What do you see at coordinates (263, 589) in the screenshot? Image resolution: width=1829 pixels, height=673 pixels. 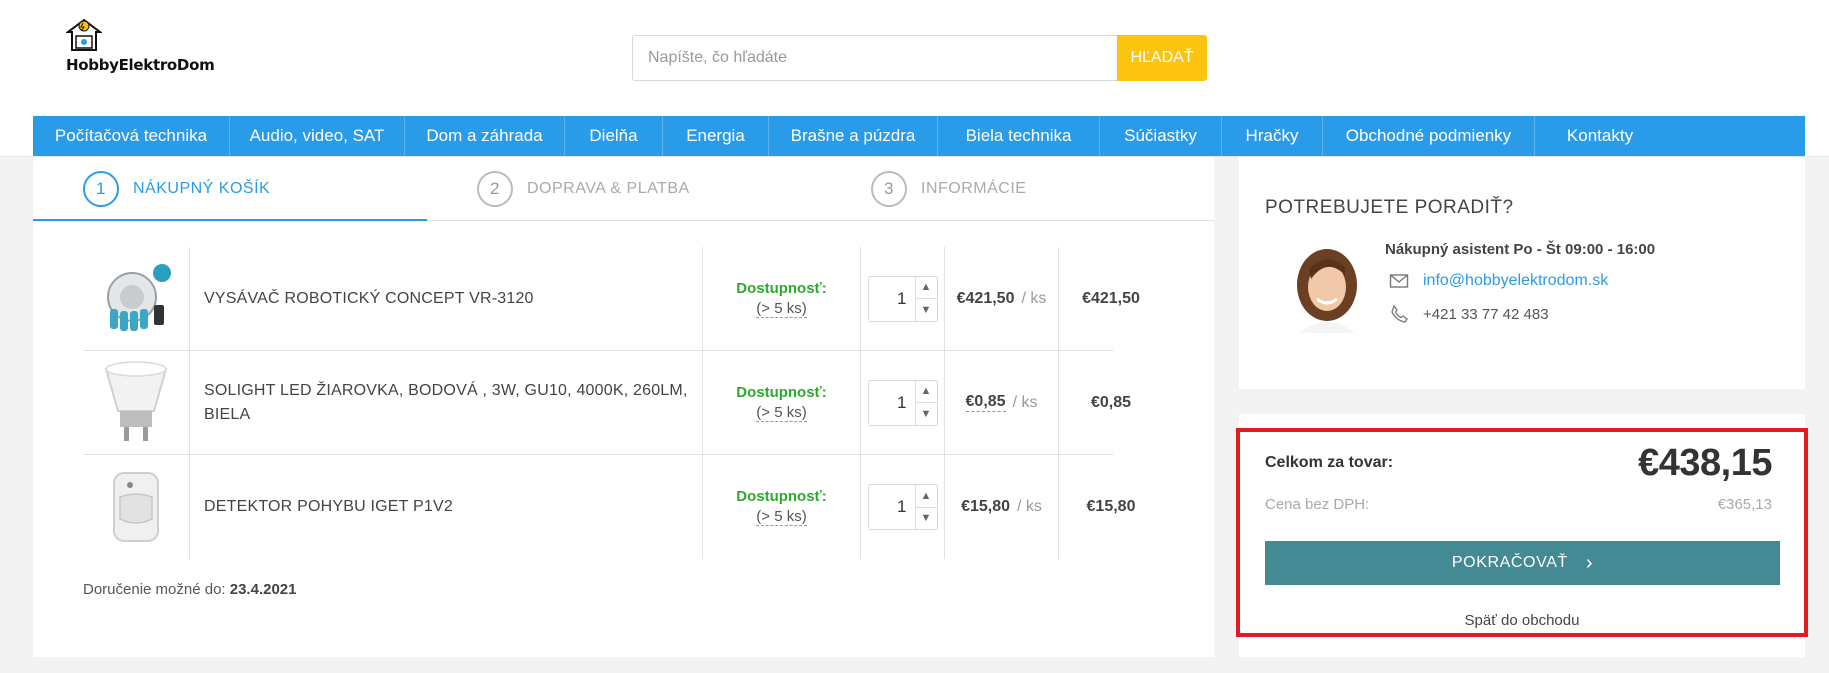 I see `delivery-date: 23.4.2021` at bounding box center [263, 589].